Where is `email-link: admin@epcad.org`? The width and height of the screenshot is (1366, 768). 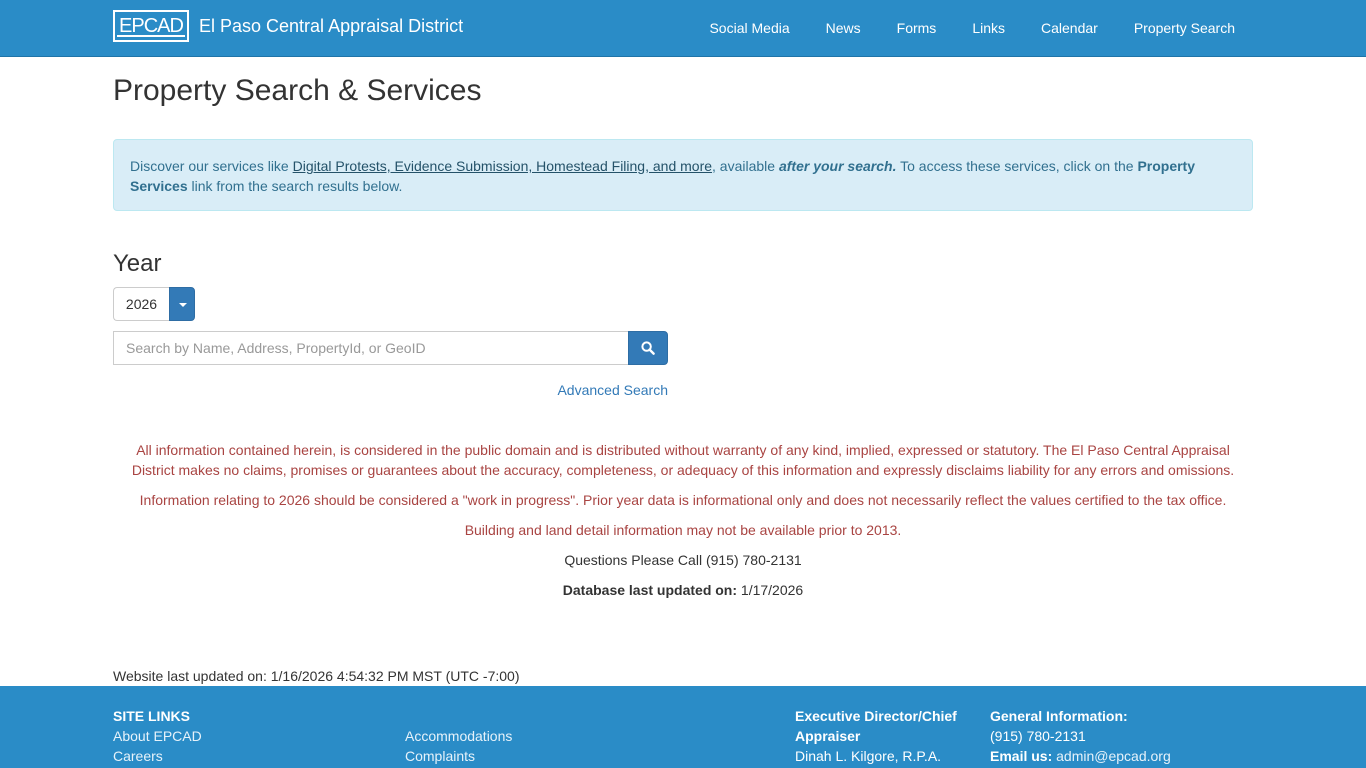 email-link: admin@epcad.org is located at coordinates (1113, 756).